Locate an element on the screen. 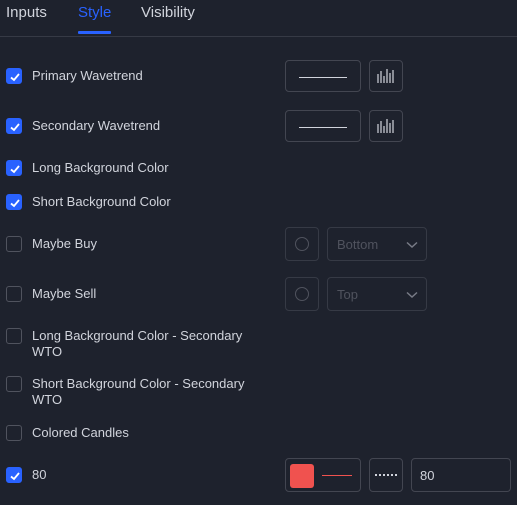 The height and width of the screenshot is (505, 517). active-tab-indicator is located at coordinates (95, 32).